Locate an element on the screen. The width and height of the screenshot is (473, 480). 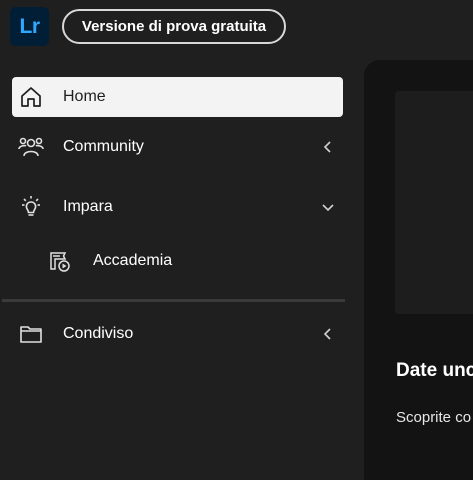
home-icon is located at coordinates (31, 97).